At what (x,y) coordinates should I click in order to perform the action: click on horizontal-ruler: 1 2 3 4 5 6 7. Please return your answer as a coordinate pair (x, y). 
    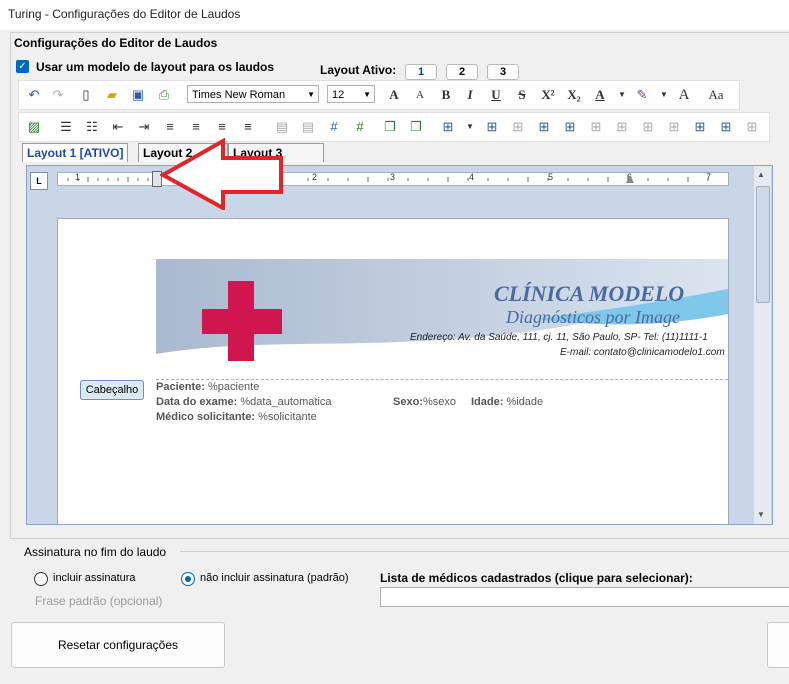
    Looking at the image, I should click on (393, 179).